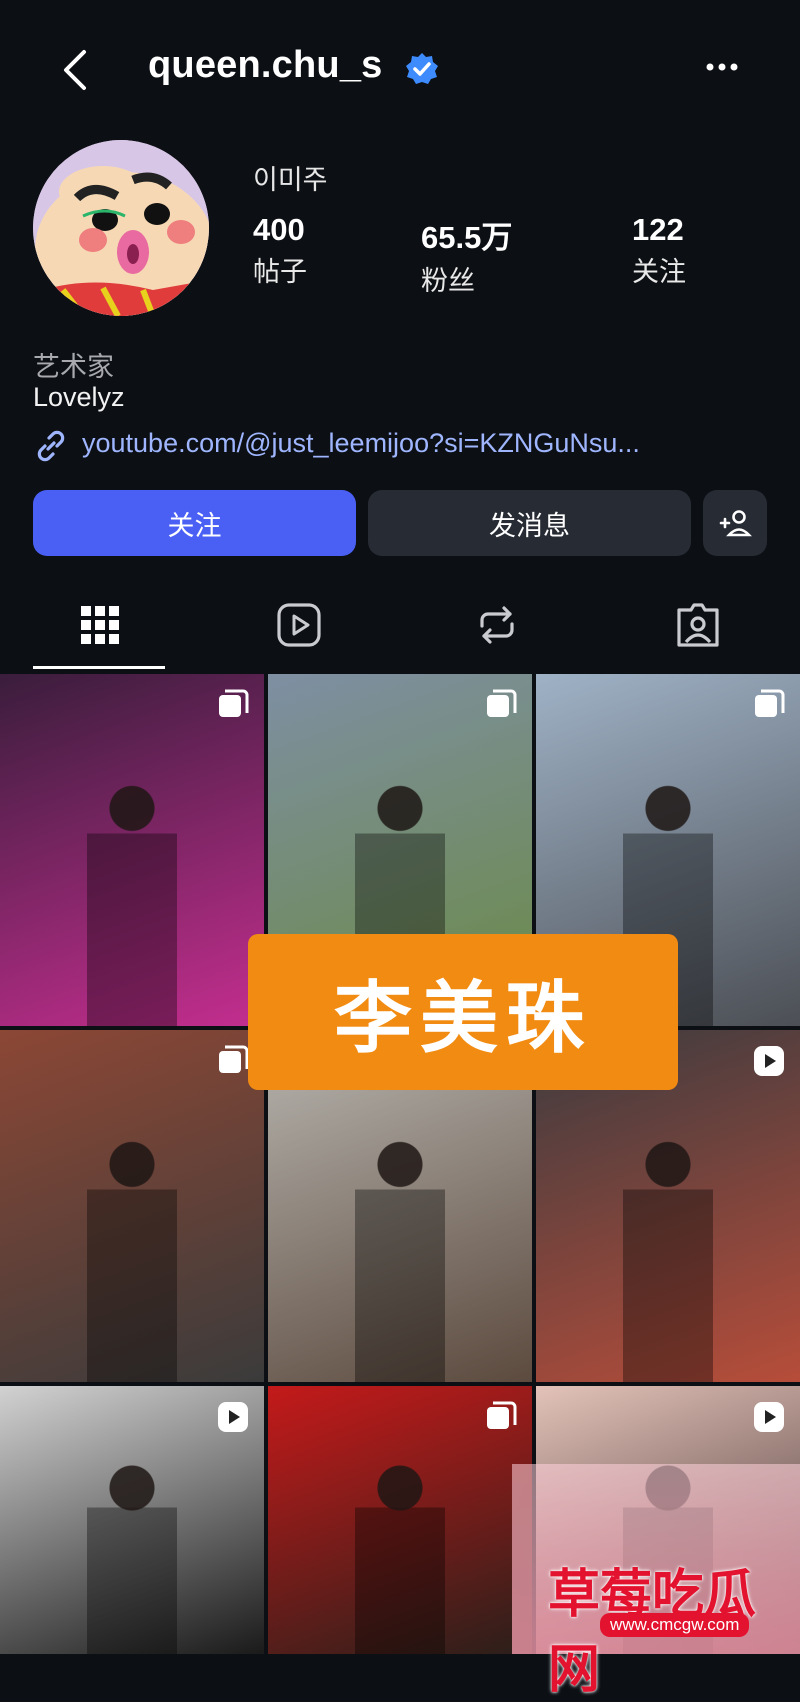  What do you see at coordinates (290, 180) in the screenshot?
I see `display-name: 이미주` at bounding box center [290, 180].